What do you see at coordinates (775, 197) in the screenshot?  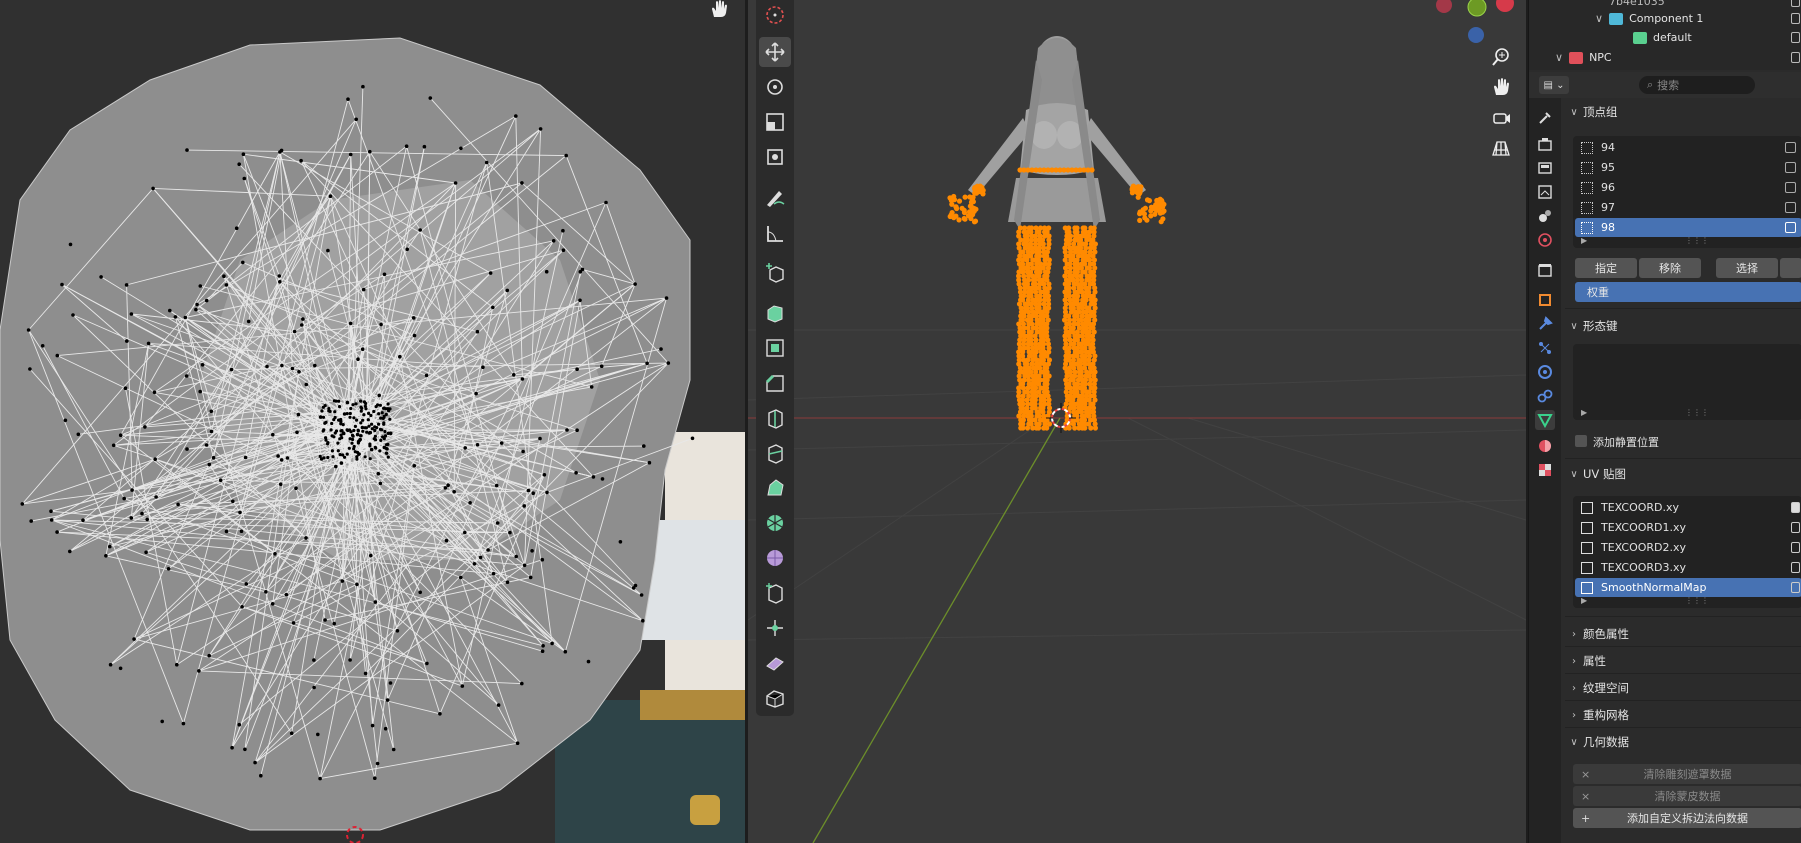 I see `annotate-tool-icon` at bounding box center [775, 197].